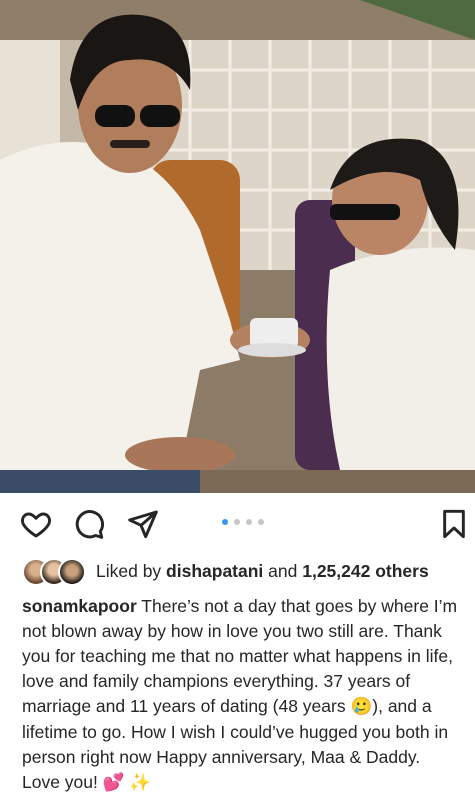  What do you see at coordinates (113, 783) in the screenshot?
I see `two-hearts-emoji: 💕` at bounding box center [113, 783].